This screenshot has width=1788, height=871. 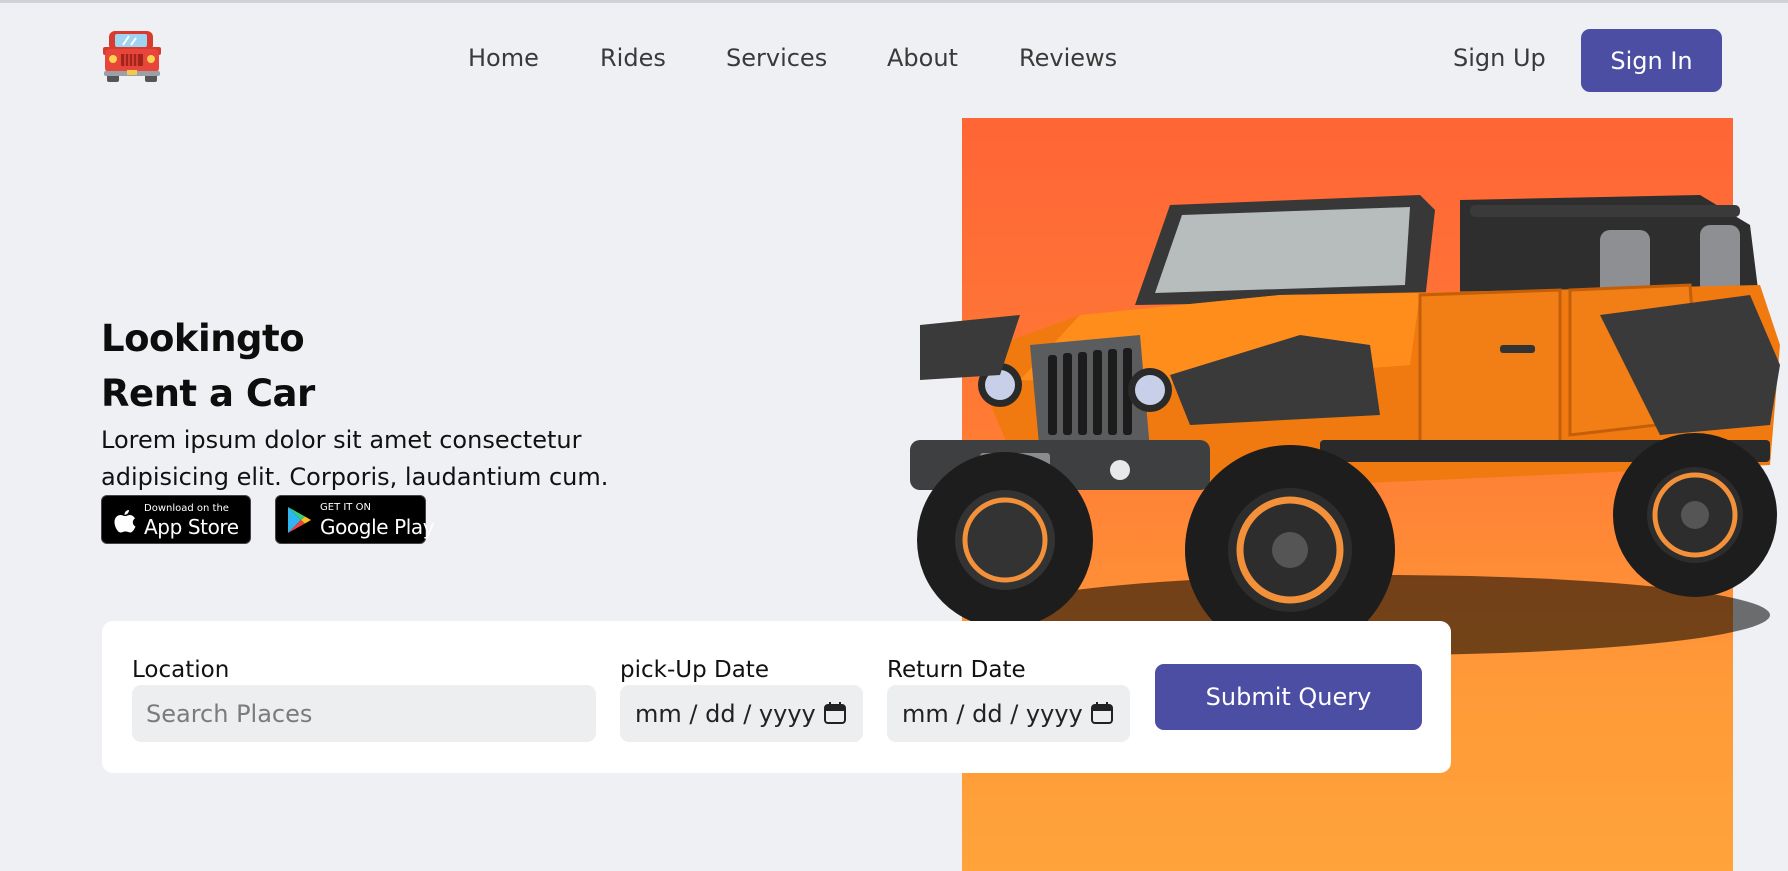 I want to click on nav-about: About, so click(x=922, y=58).